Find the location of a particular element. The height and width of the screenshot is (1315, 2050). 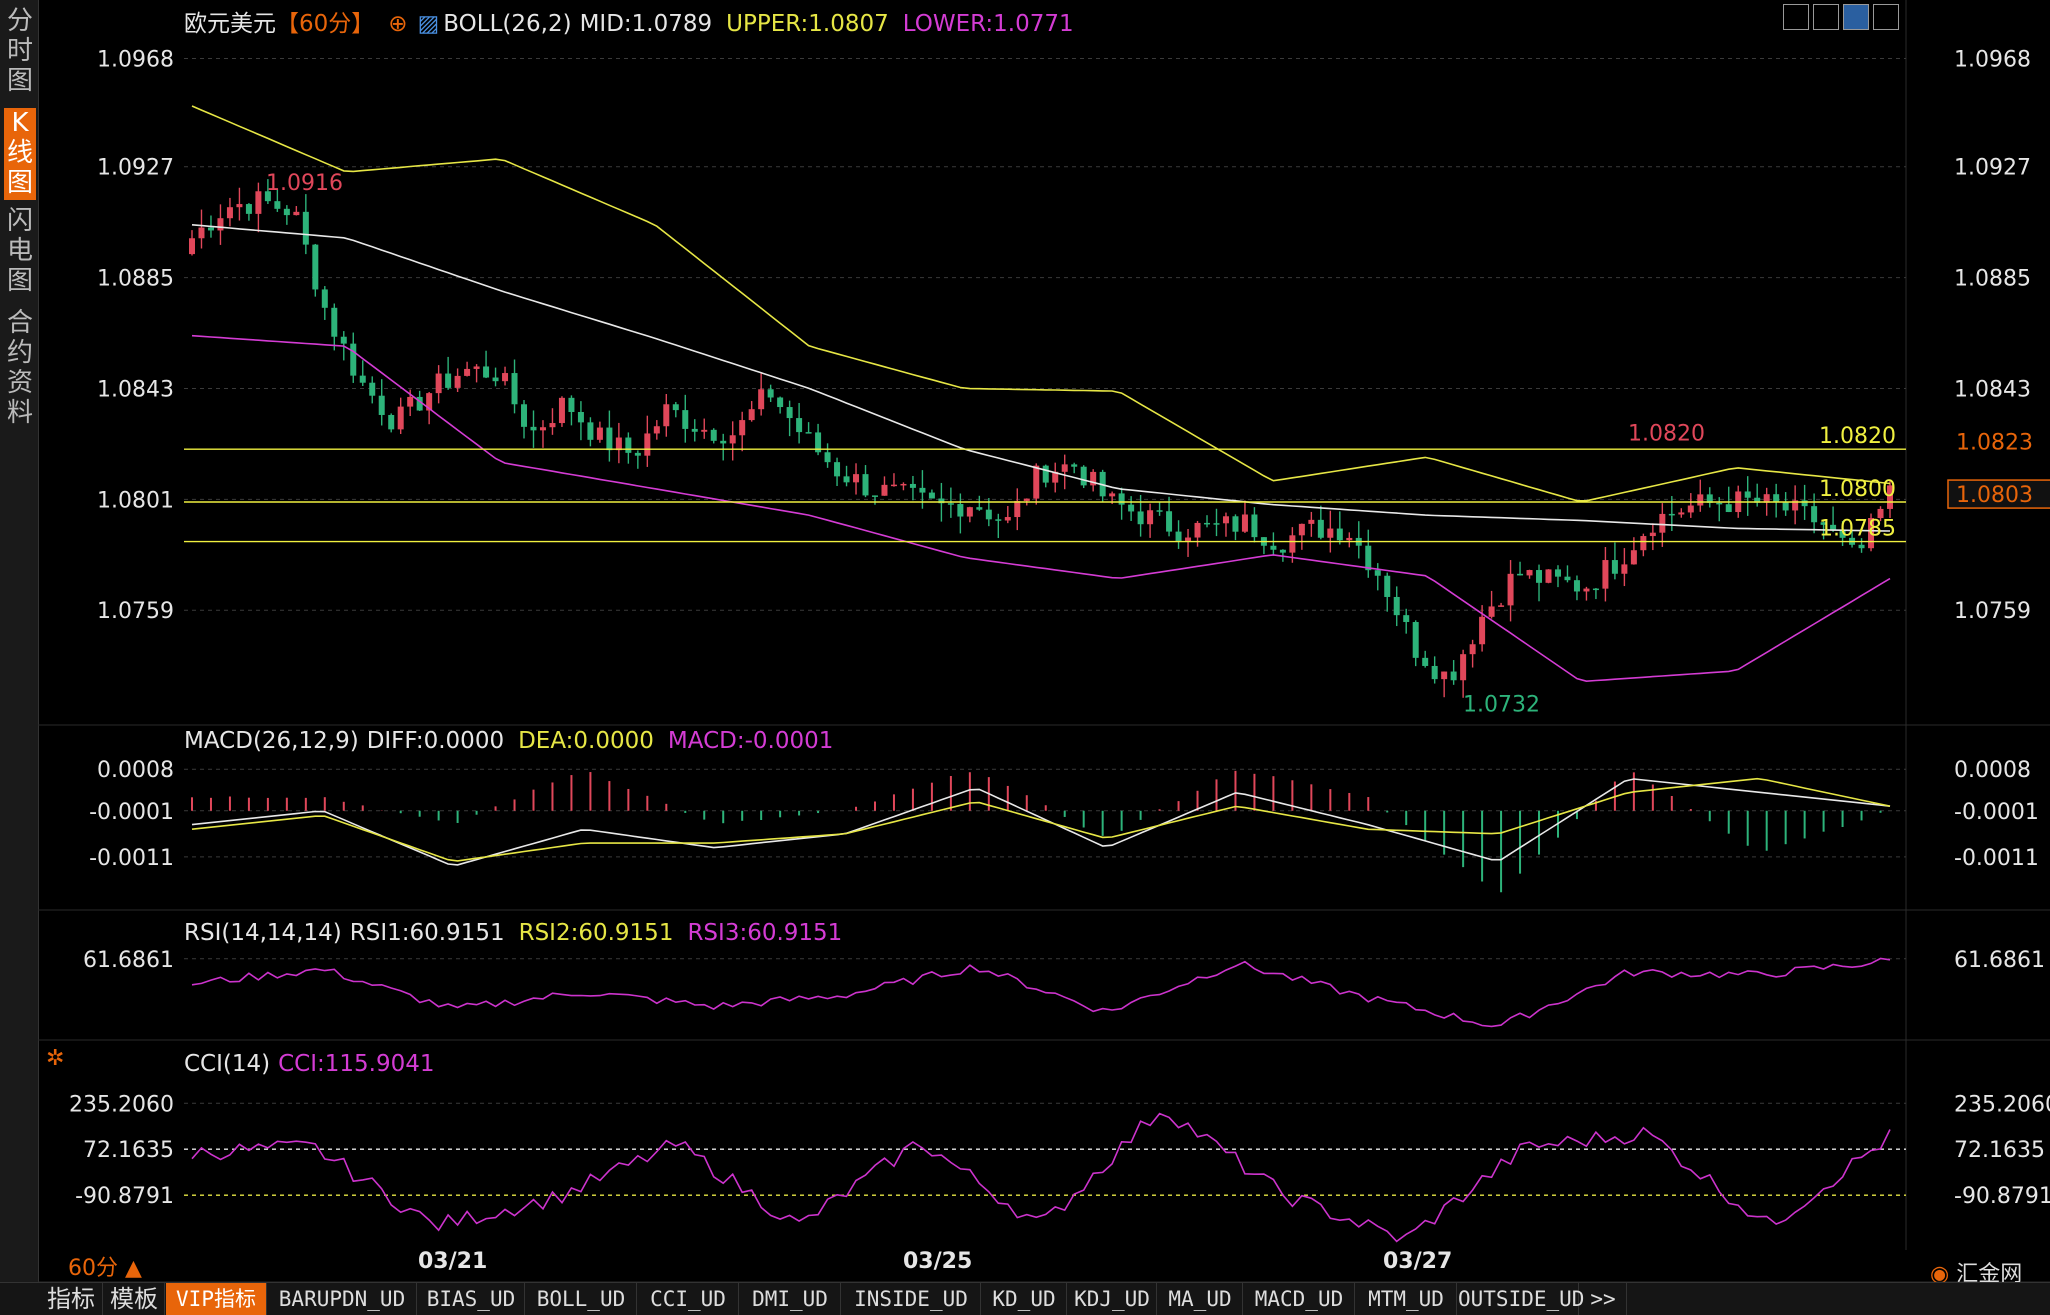

level-label-0: 1.0820 is located at coordinates (1857, 436).